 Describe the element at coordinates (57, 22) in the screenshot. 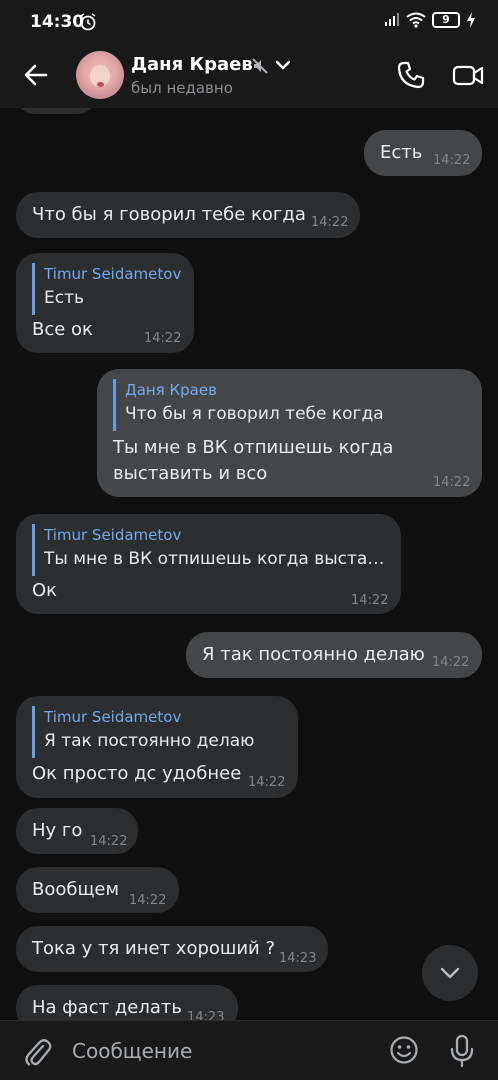

I see `status-time: 14:30` at that location.